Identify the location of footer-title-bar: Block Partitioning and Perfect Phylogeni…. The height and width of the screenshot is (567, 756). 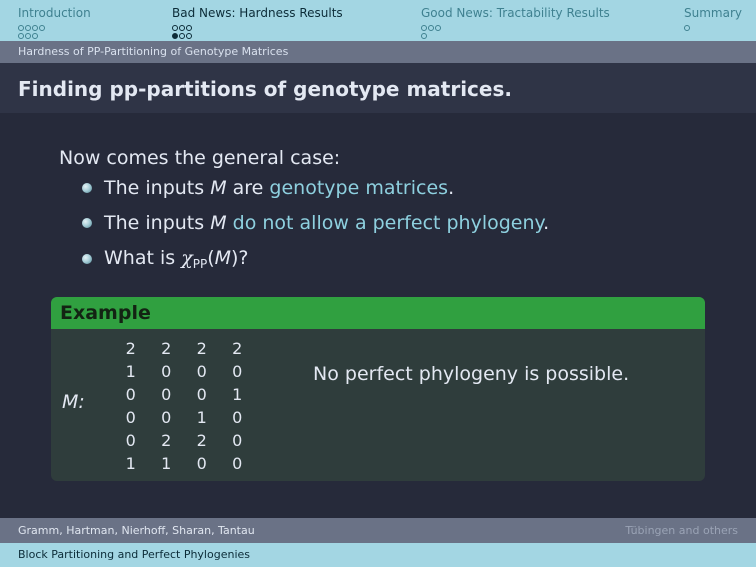
(378, 555).